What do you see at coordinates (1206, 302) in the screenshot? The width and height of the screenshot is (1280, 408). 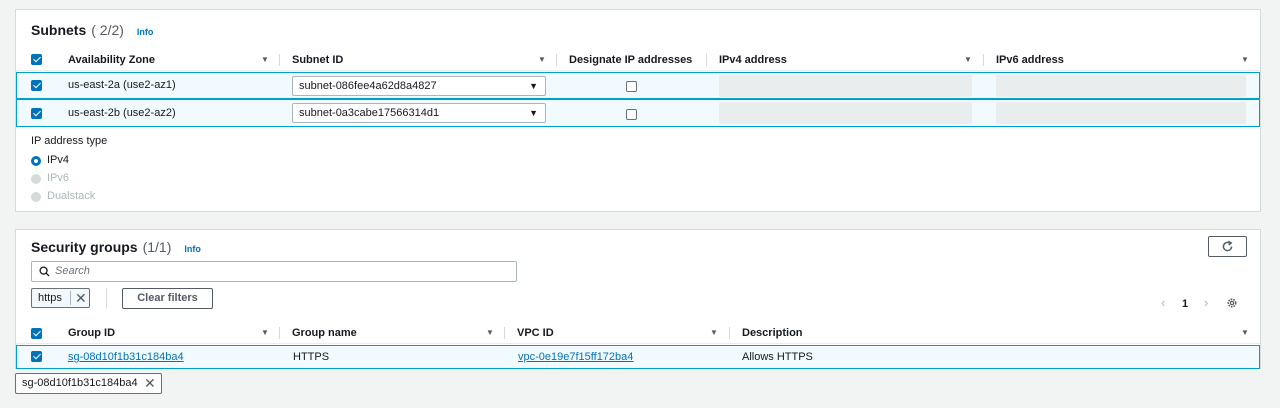 I see `chevron-right-icon: ›` at bounding box center [1206, 302].